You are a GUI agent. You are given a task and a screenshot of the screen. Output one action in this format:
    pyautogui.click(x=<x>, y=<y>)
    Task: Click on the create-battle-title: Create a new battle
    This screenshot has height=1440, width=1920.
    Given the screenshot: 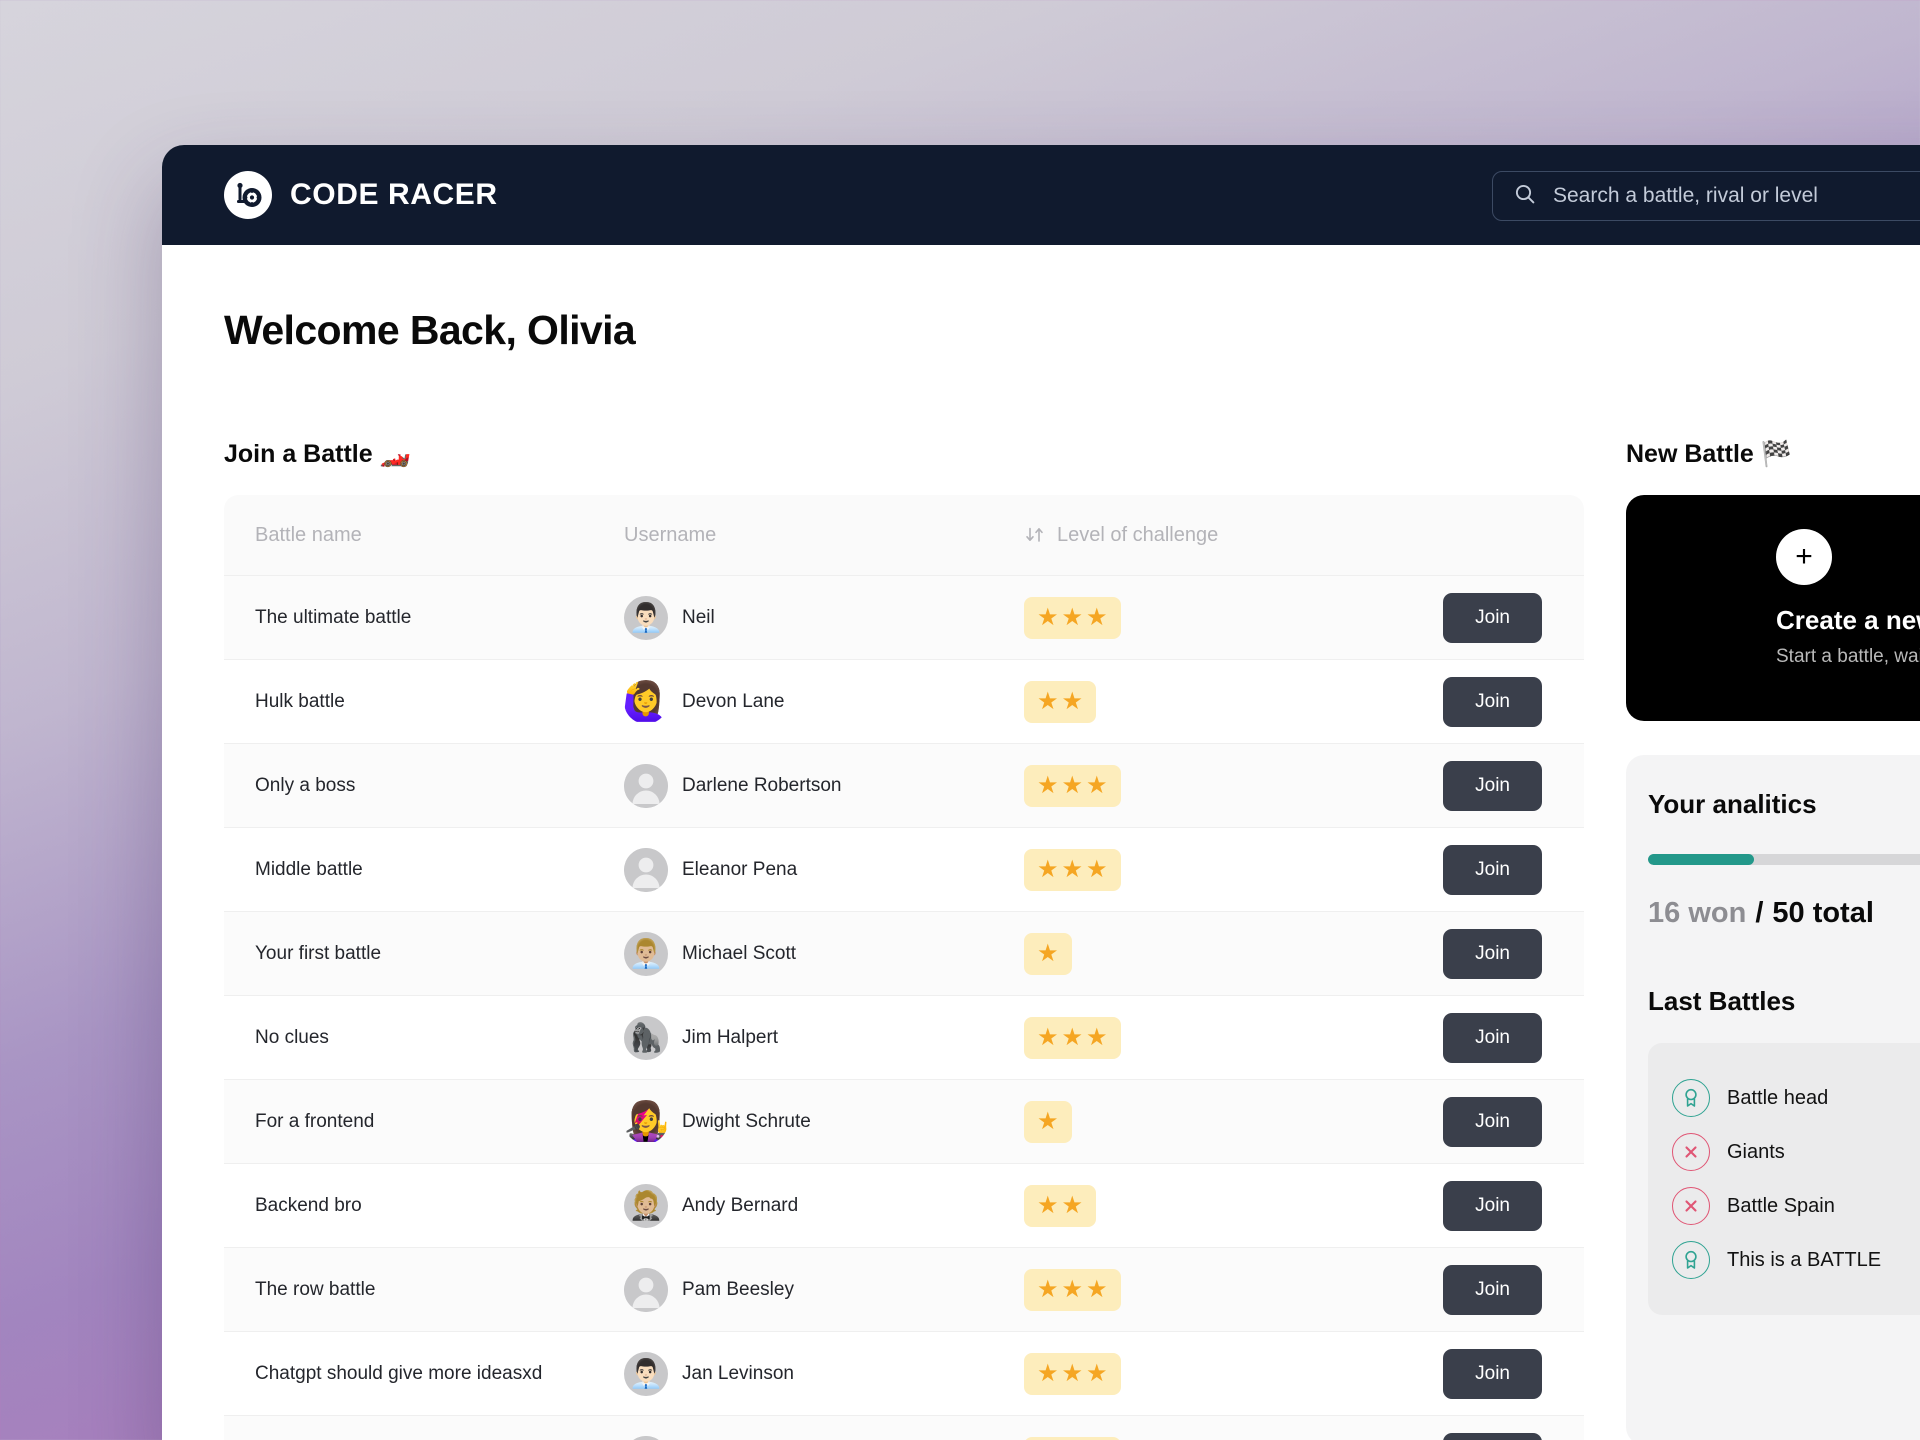 What is the action you would take?
    pyautogui.click(x=1848, y=620)
    